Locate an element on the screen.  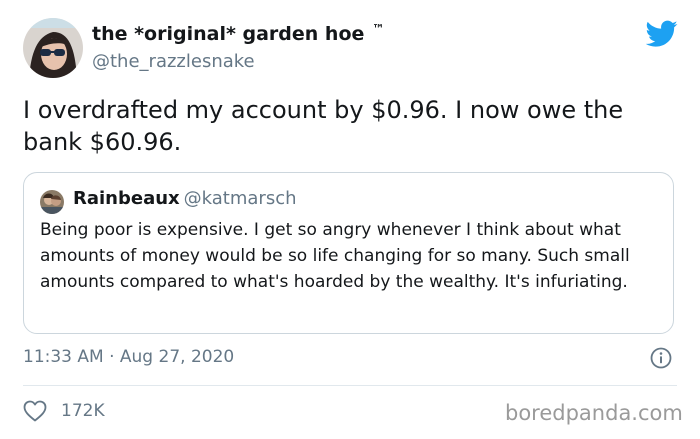
divider is located at coordinates (350, 385).